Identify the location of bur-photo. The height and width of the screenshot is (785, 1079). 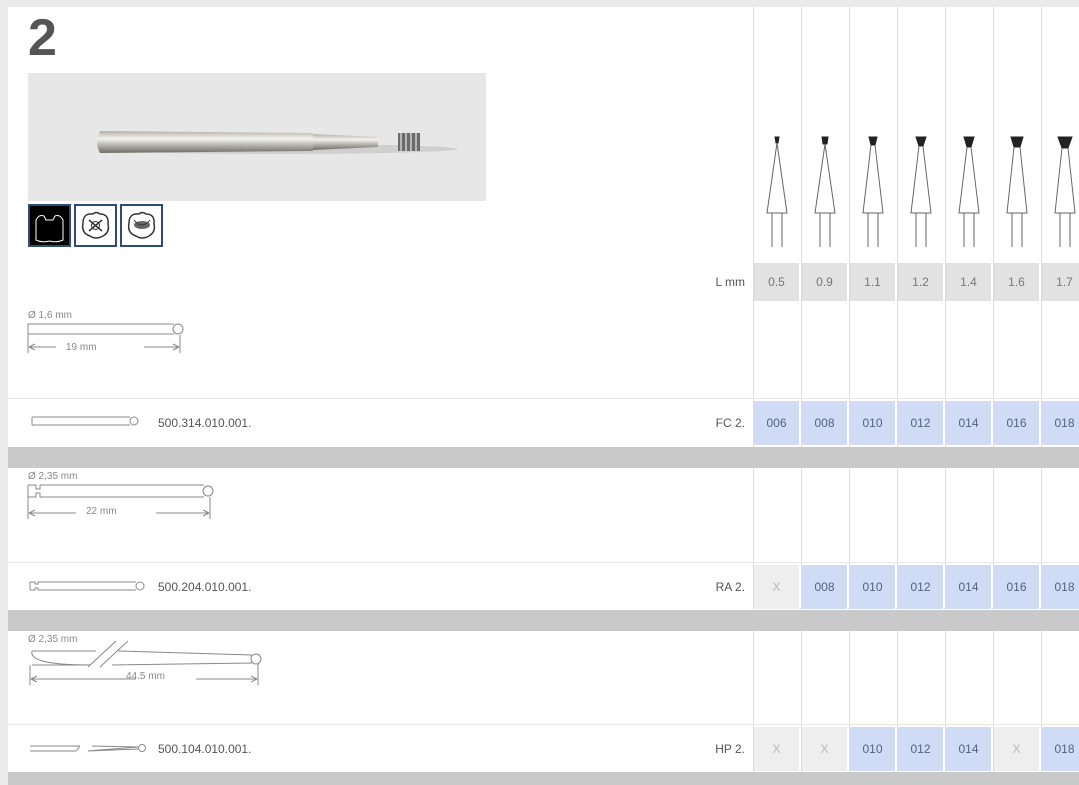
(257, 137).